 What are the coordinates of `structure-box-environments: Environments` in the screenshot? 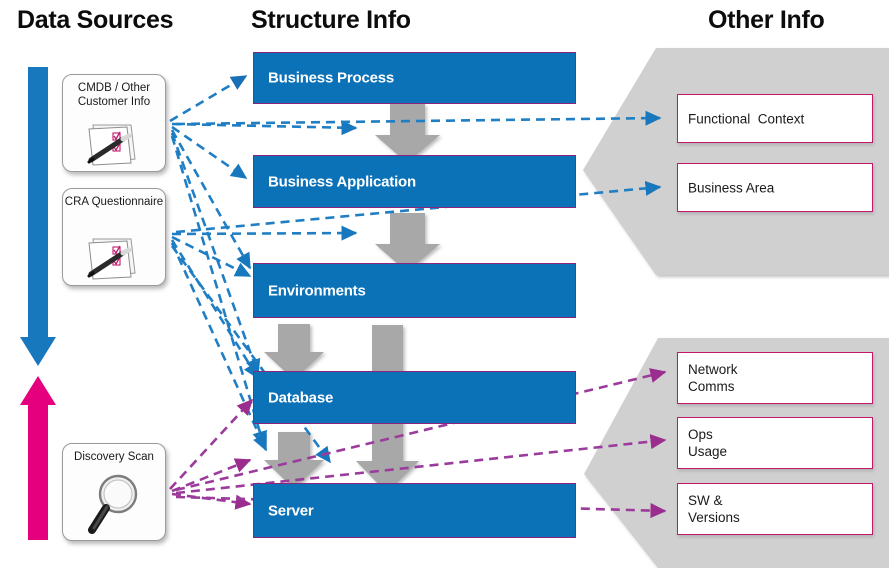 It's located at (414, 290).